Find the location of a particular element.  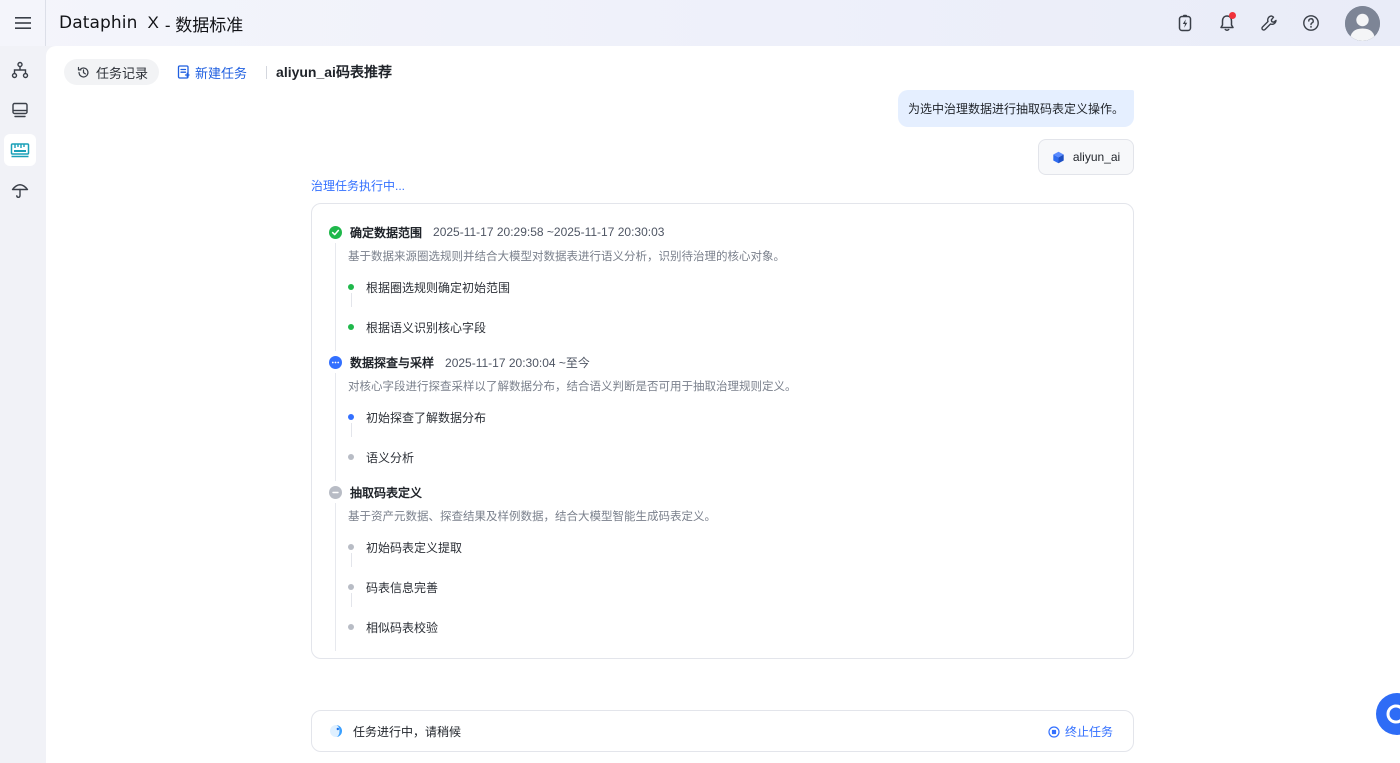

user-avatar is located at coordinates (1362, 23).